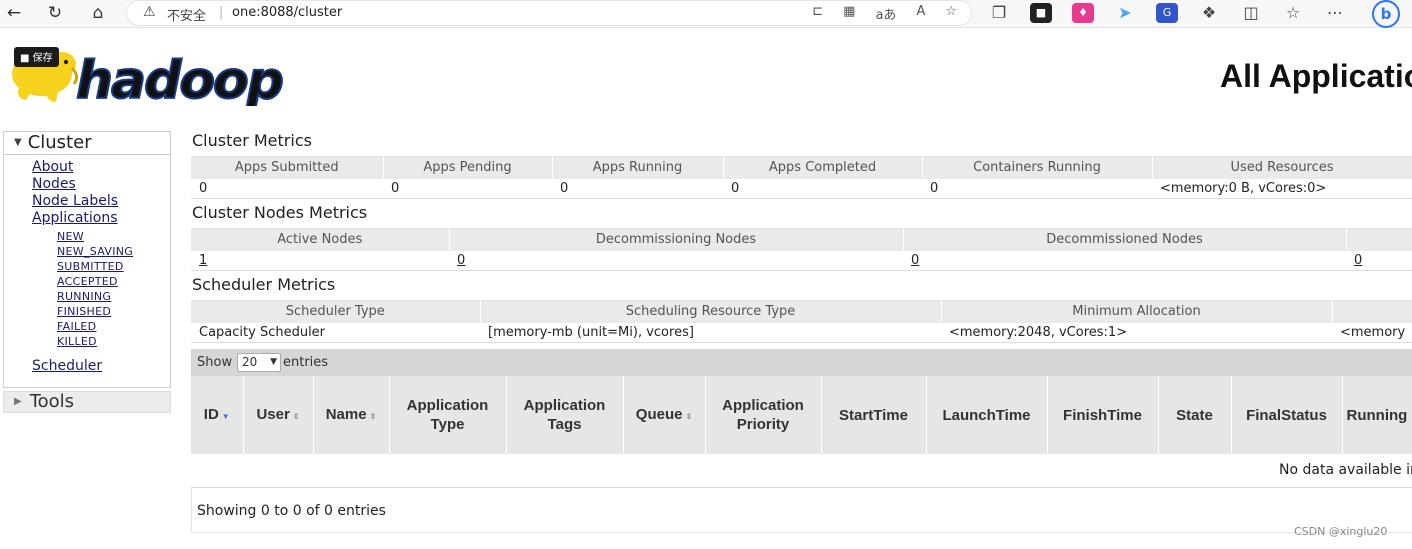 This screenshot has width=1412, height=549. What do you see at coordinates (280, 212) in the screenshot?
I see `nodes-metrics-title: Cluster Nodes Metrics` at bounding box center [280, 212].